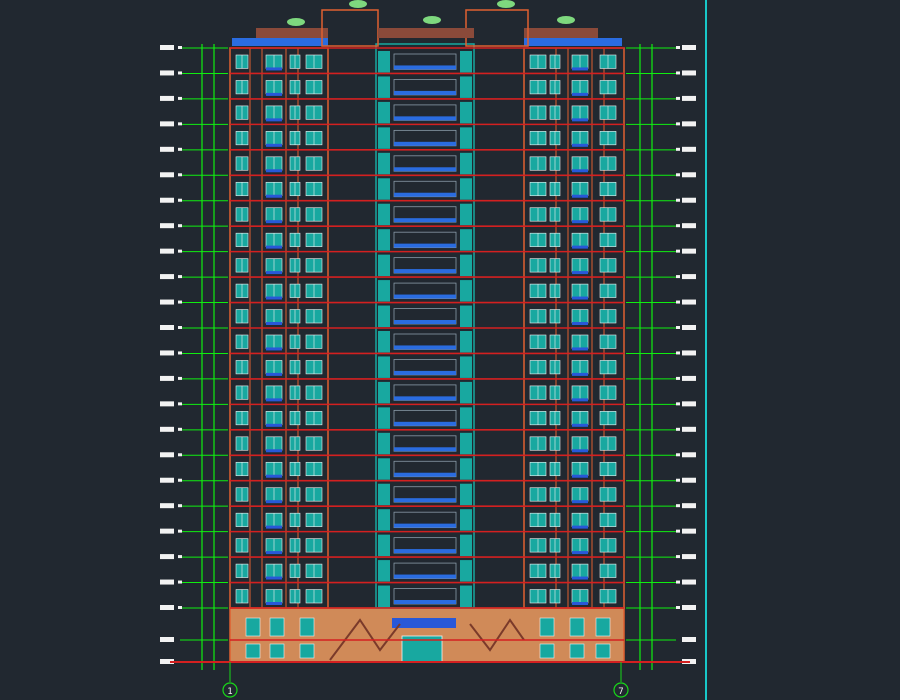 This screenshot has height=700, width=900. I want to click on axis-label: 7, so click(620, 692).